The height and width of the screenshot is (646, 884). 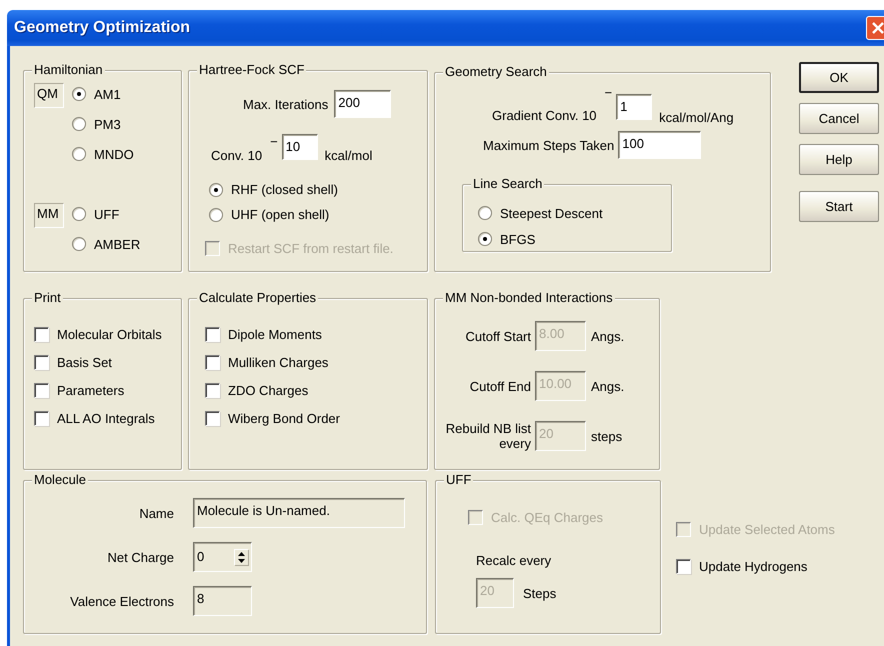 I want to click on checkbox-option: Parameters, so click(x=107, y=390).